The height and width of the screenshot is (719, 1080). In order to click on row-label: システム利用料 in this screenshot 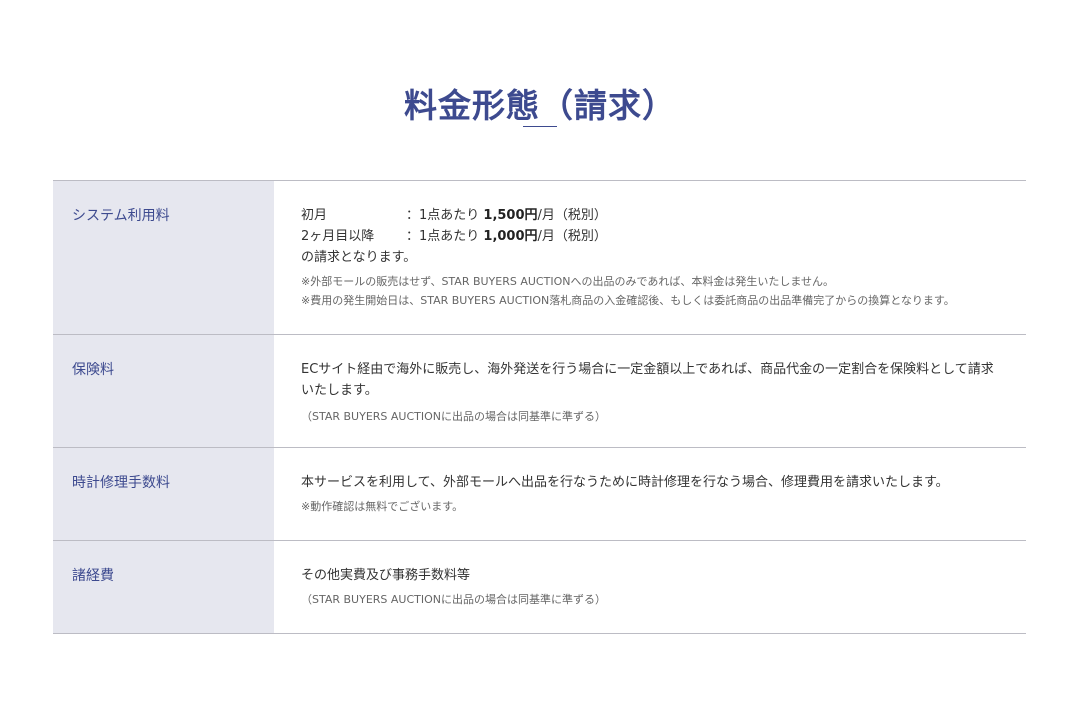, I will do `click(163, 257)`.